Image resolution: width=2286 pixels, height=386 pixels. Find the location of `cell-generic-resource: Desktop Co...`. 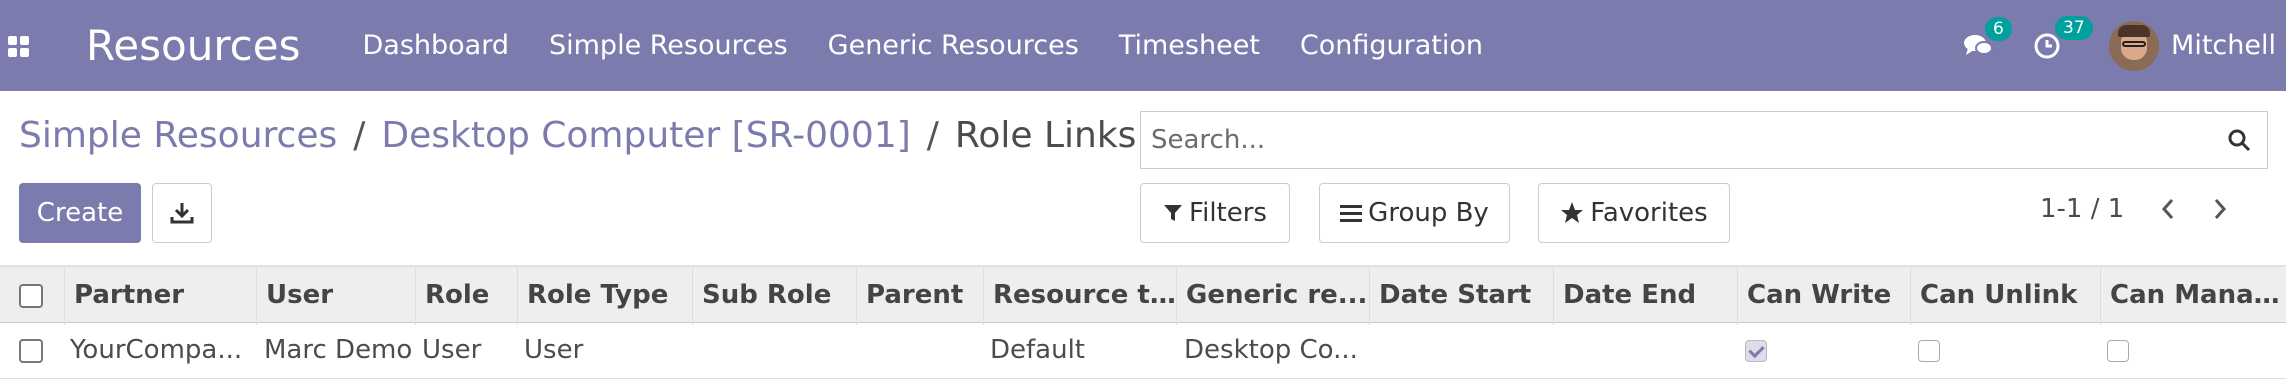

cell-generic-resource: Desktop Co... is located at coordinates (1271, 350).